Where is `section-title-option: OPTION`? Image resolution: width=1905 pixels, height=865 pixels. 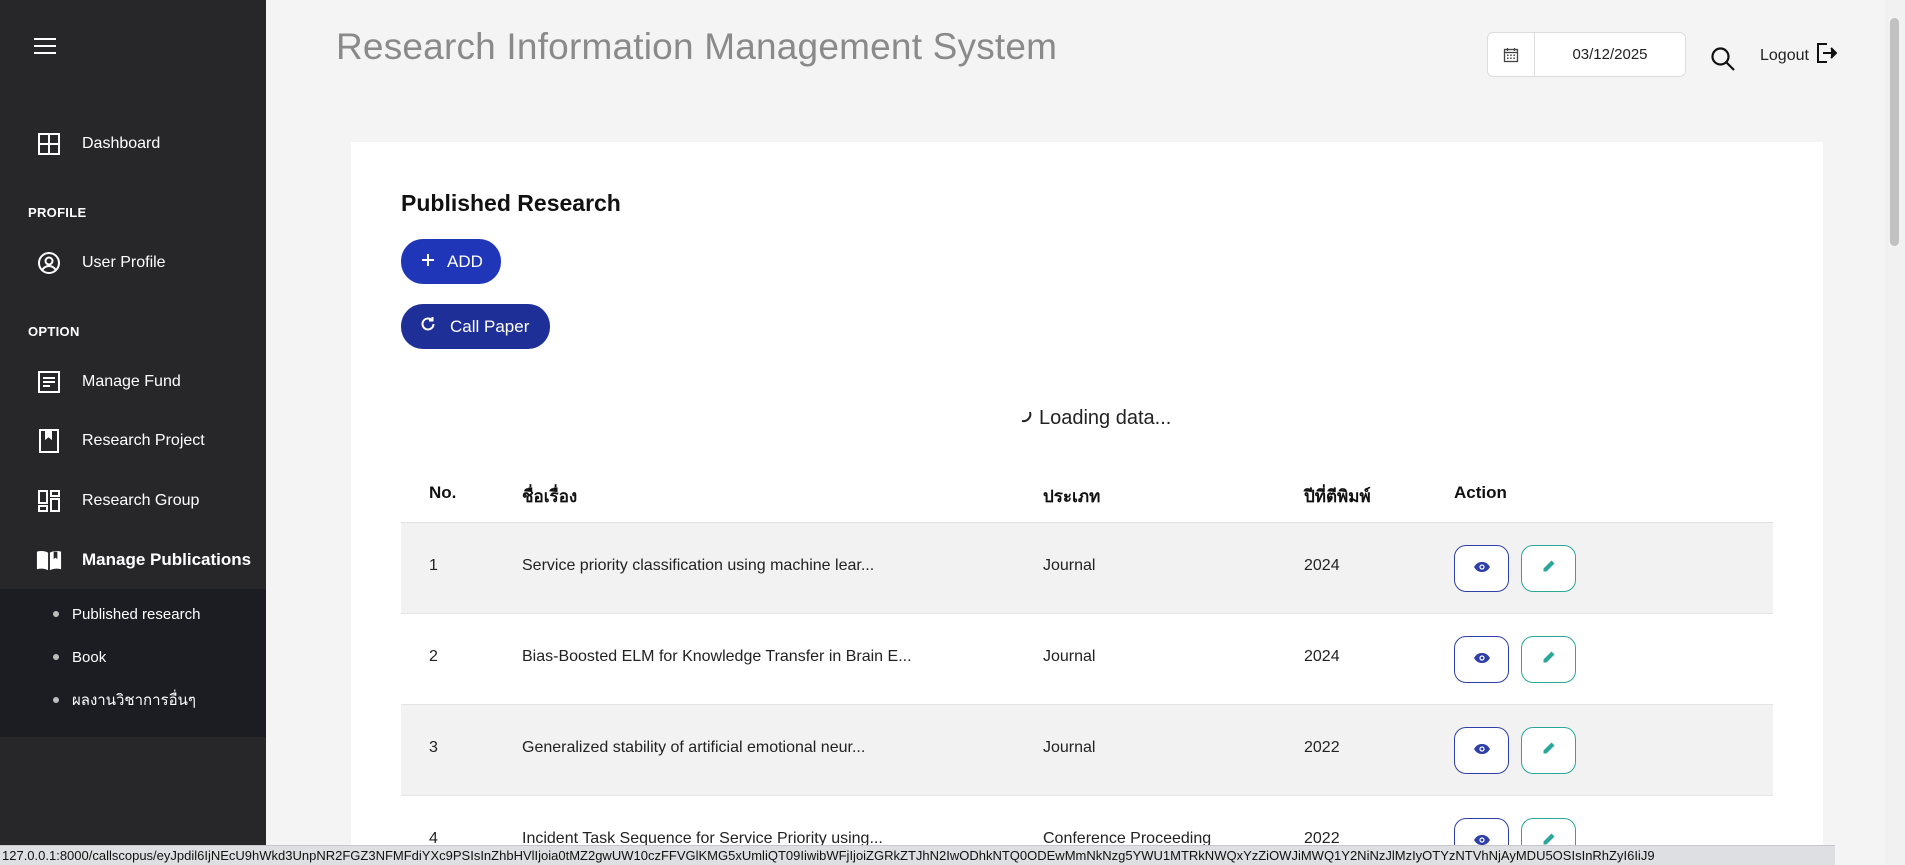
section-title-option: OPTION is located at coordinates (54, 331).